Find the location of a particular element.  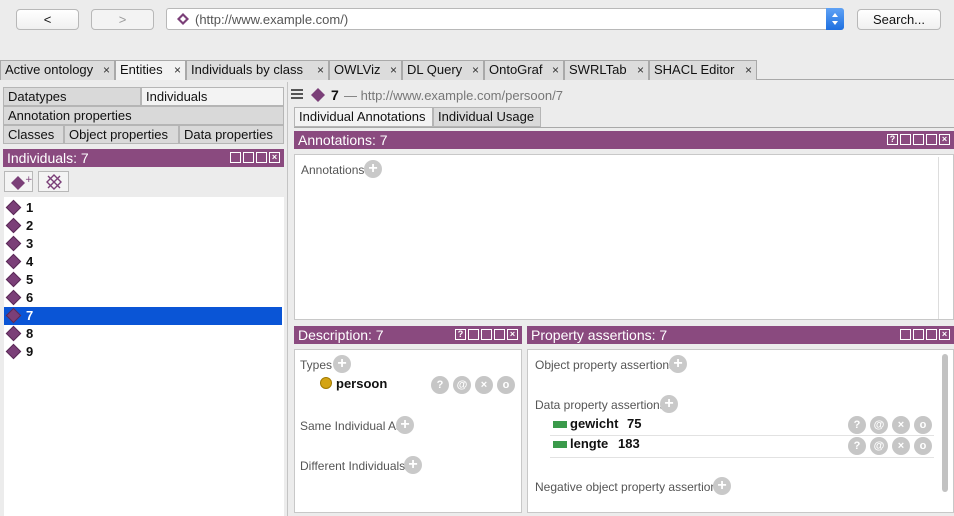

list-item: 6 is located at coordinates (143, 298).